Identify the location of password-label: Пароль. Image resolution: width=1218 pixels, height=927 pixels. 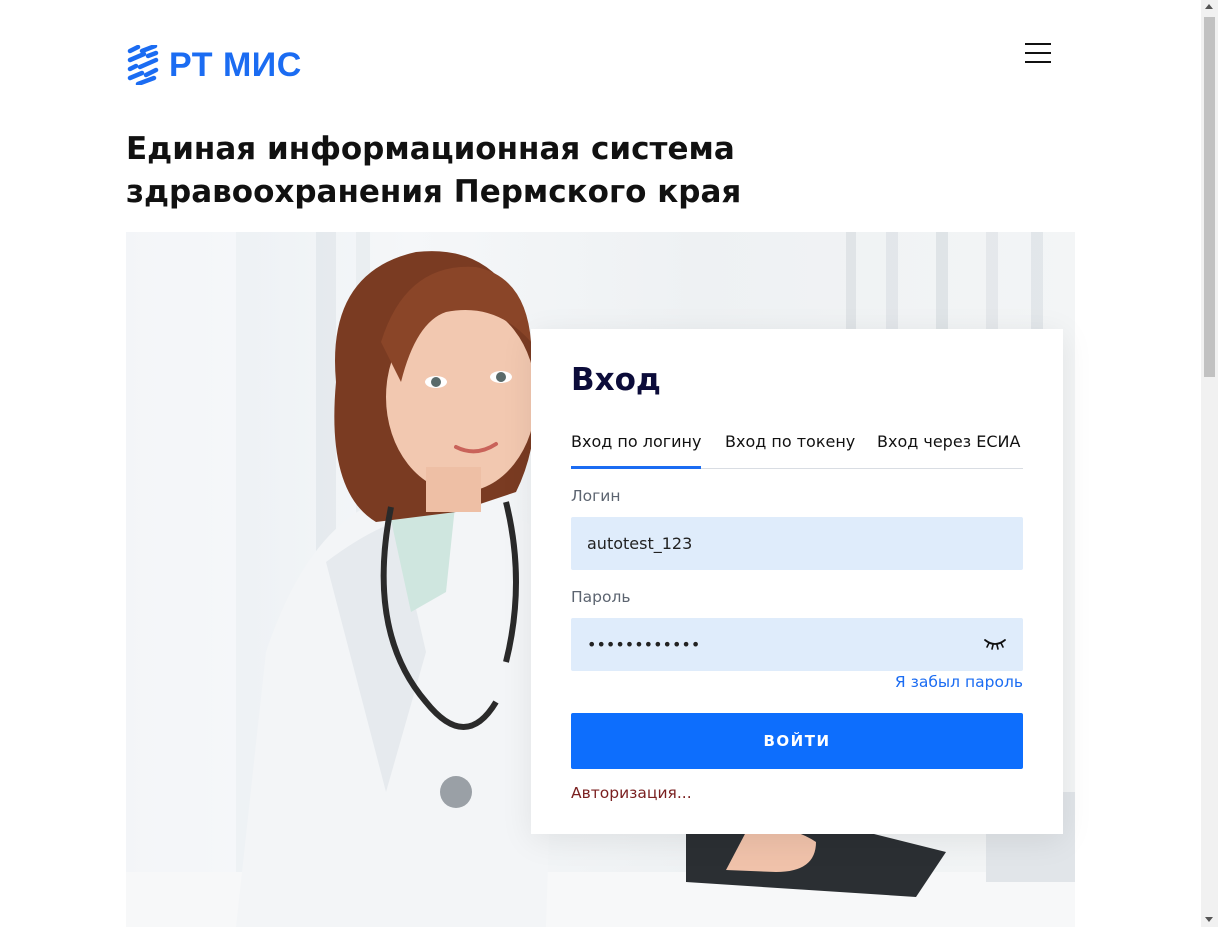
(601, 597).